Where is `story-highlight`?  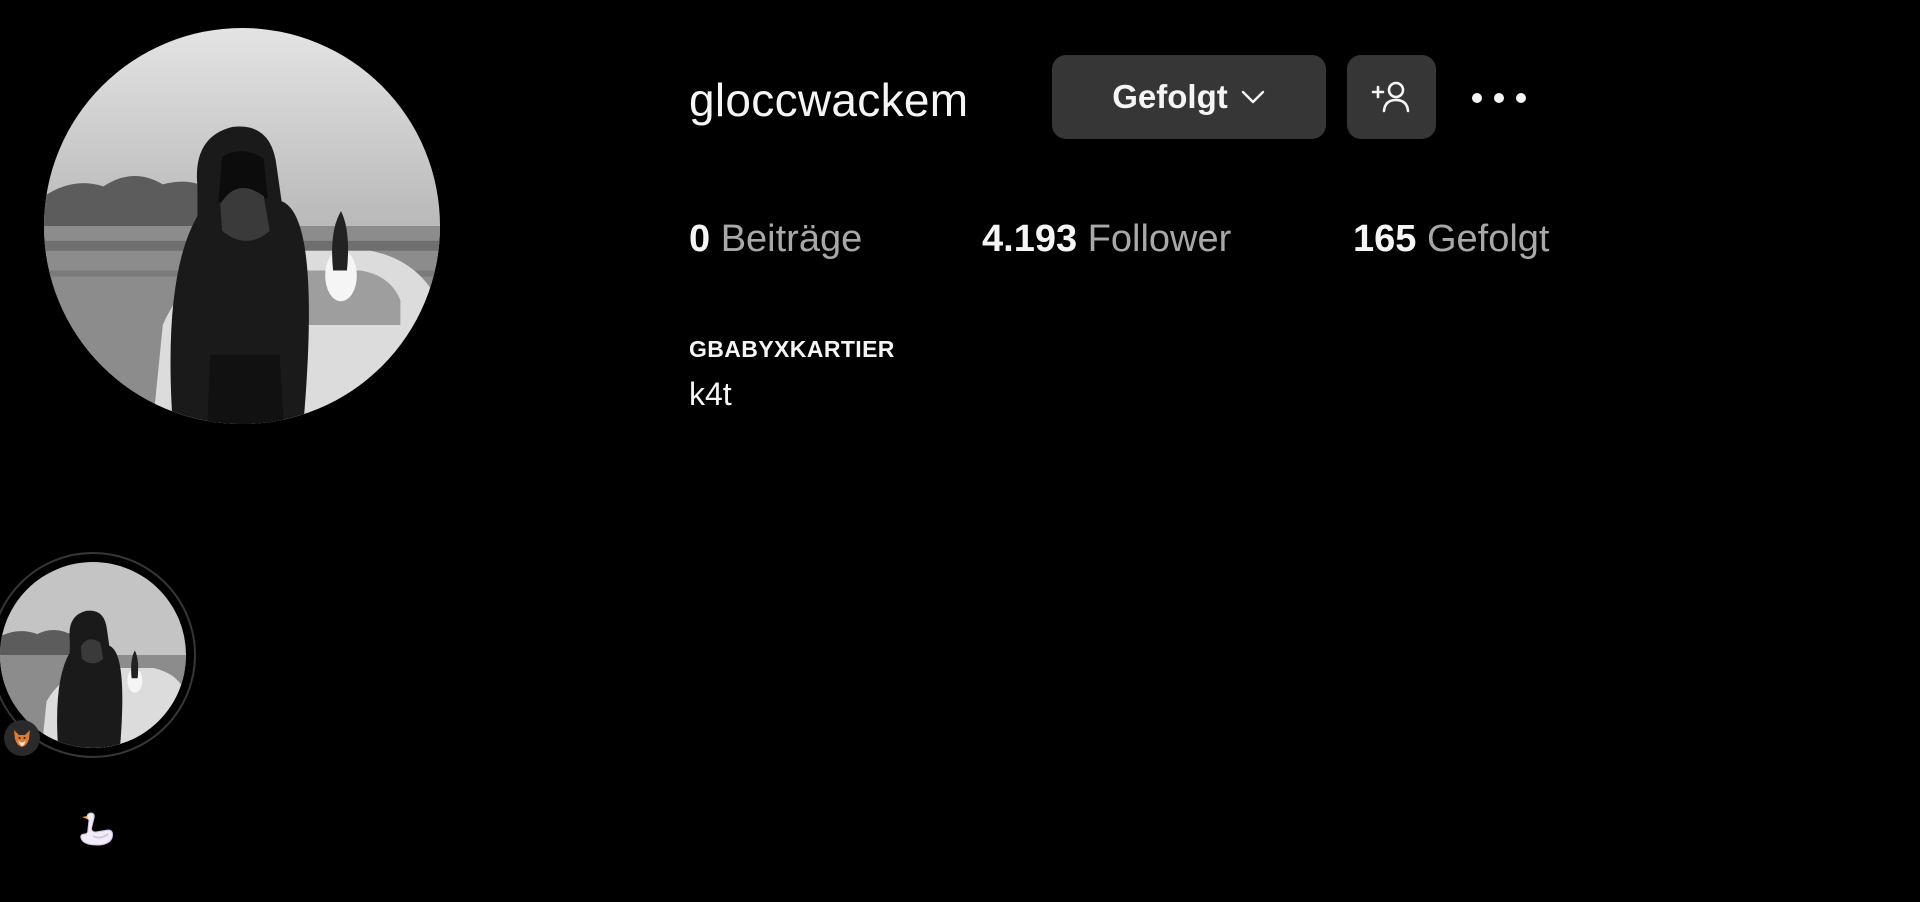
story-highlight is located at coordinates (105, 667).